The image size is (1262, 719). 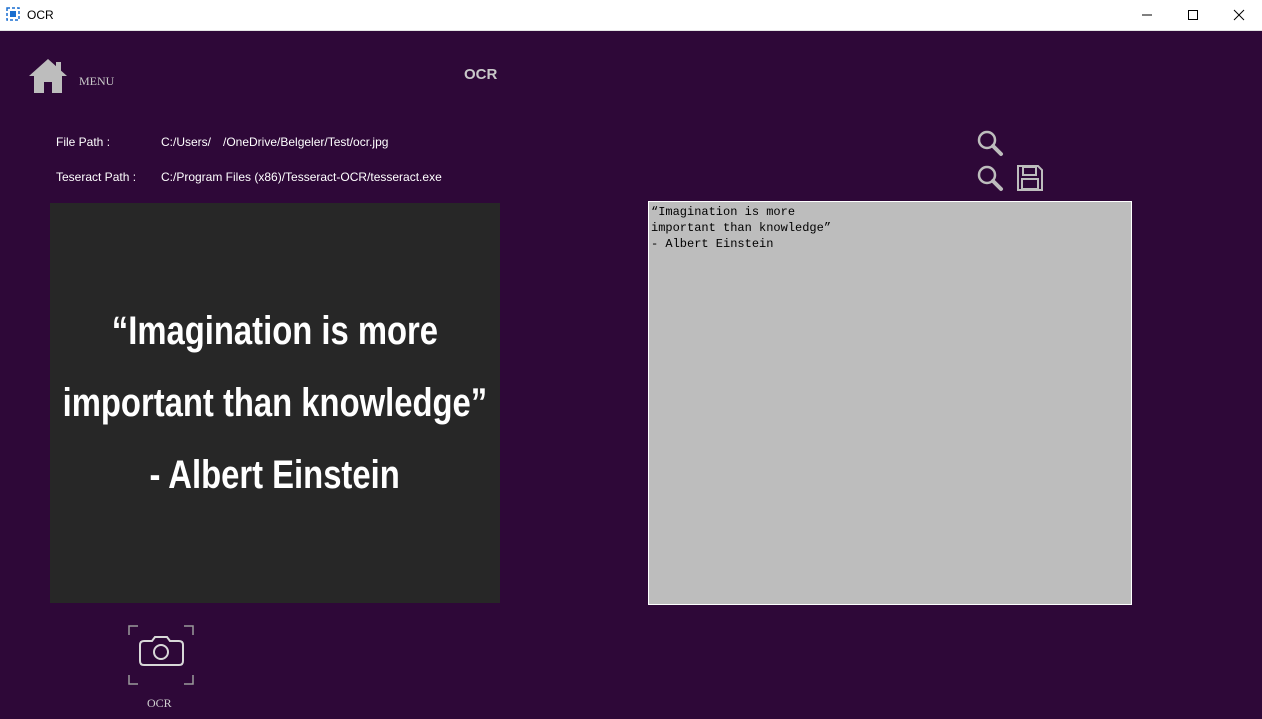 What do you see at coordinates (481, 74) in the screenshot?
I see `page-title: OCR` at bounding box center [481, 74].